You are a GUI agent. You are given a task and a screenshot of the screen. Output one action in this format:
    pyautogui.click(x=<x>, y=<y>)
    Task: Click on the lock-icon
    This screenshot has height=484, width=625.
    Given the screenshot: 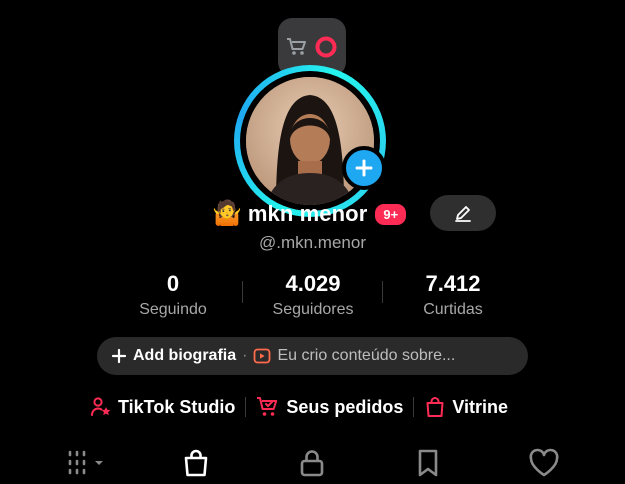 What is the action you would take?
    pyautogui.click(x=312, y=463)
    